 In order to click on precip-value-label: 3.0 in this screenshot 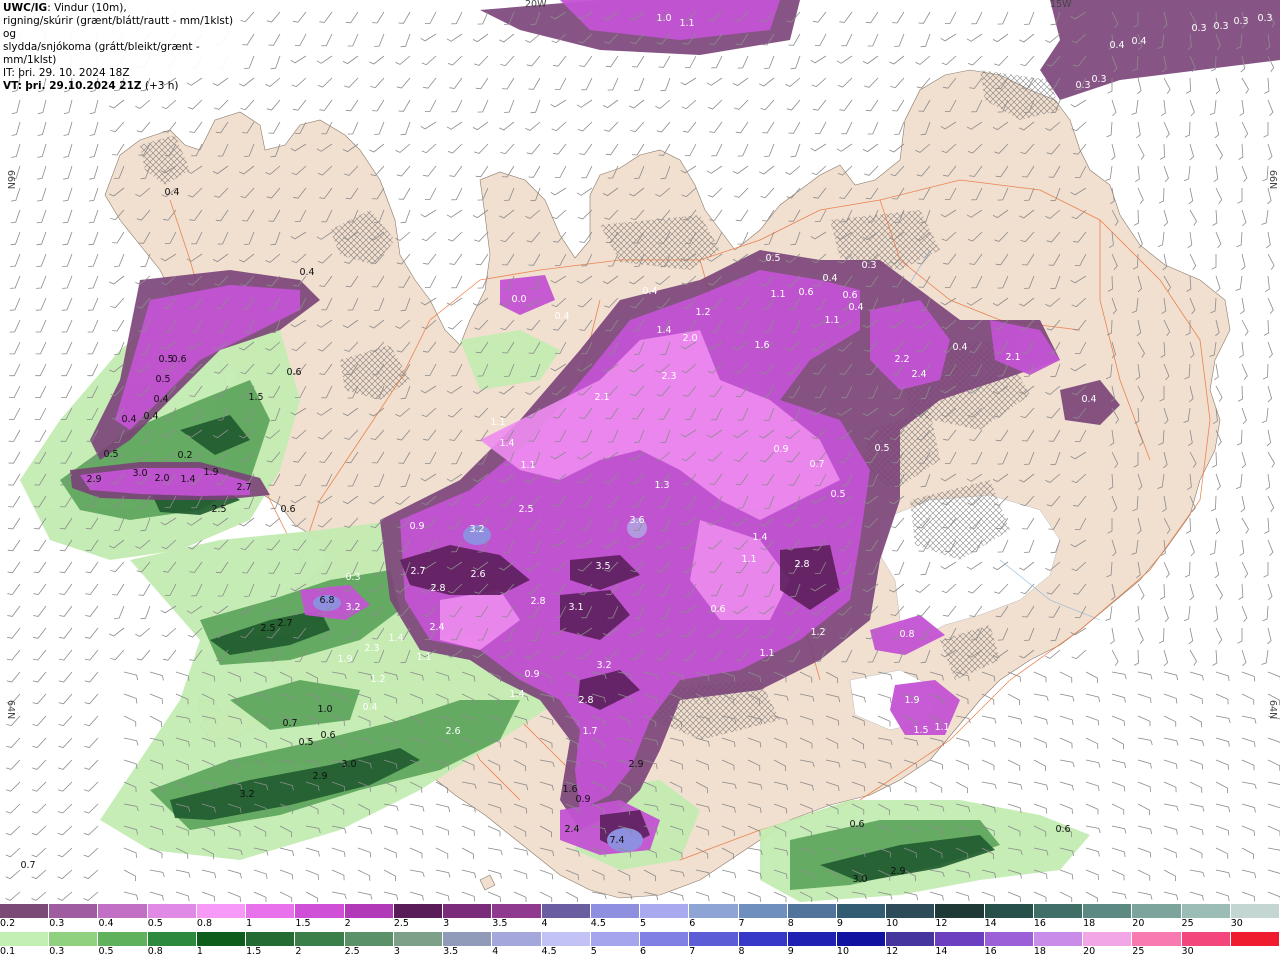, I will do `click(348, 764)`.